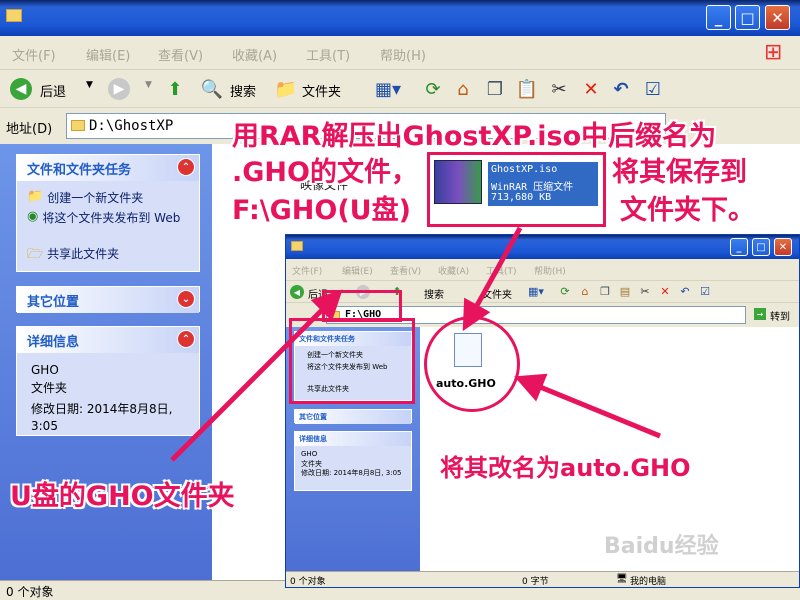  I want to click on rename-instruction: 将其改名为auto.GHO, so click(565, 468).